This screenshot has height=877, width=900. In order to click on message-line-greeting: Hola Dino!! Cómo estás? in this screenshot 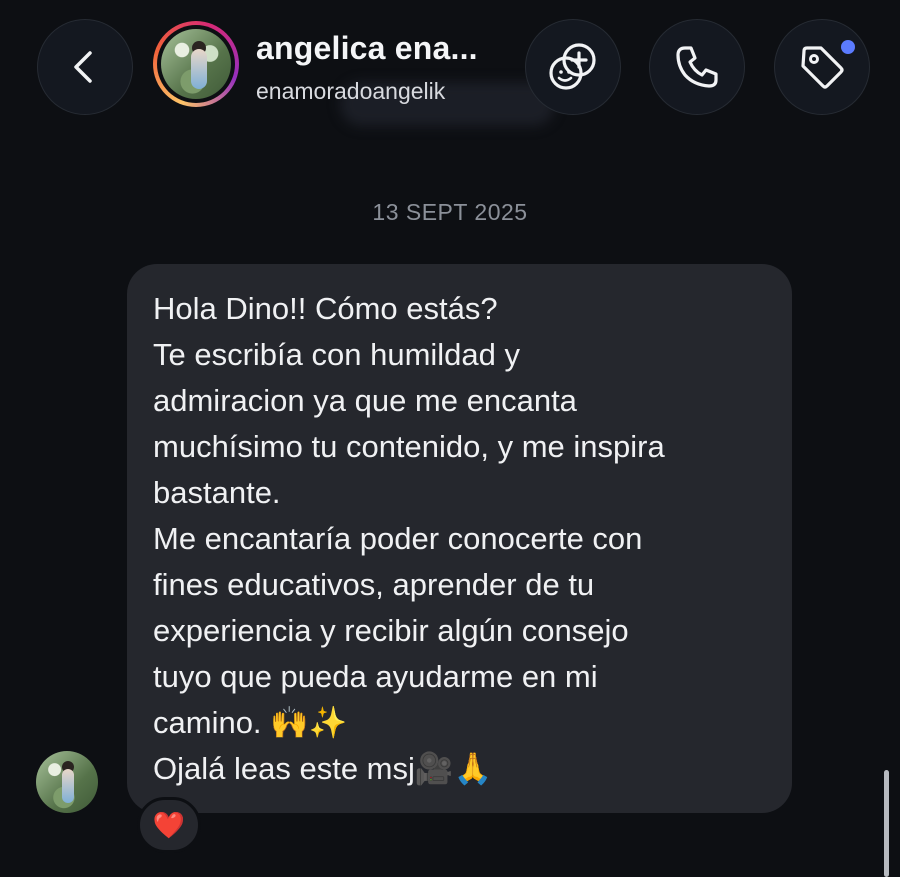, I will do `click(325, 308)`.